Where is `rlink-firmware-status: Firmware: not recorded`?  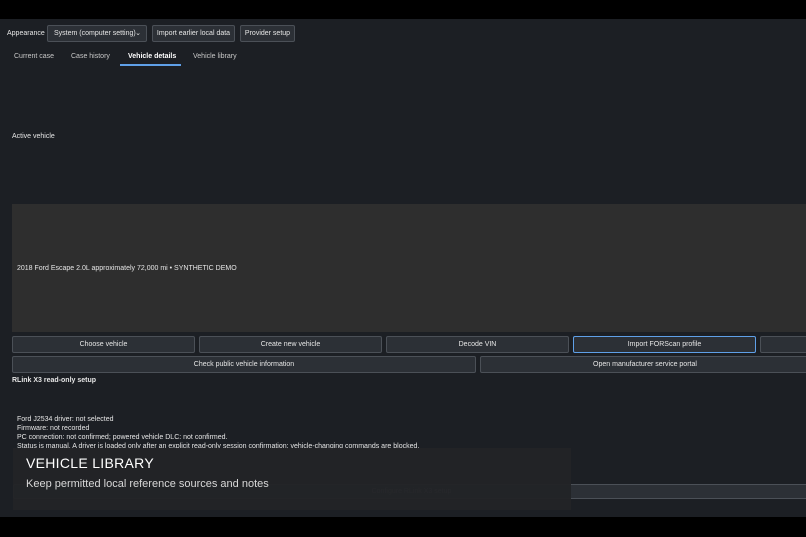
rlink-firmware-status: Firmware: not recorded is located at coordinates (53, 428).